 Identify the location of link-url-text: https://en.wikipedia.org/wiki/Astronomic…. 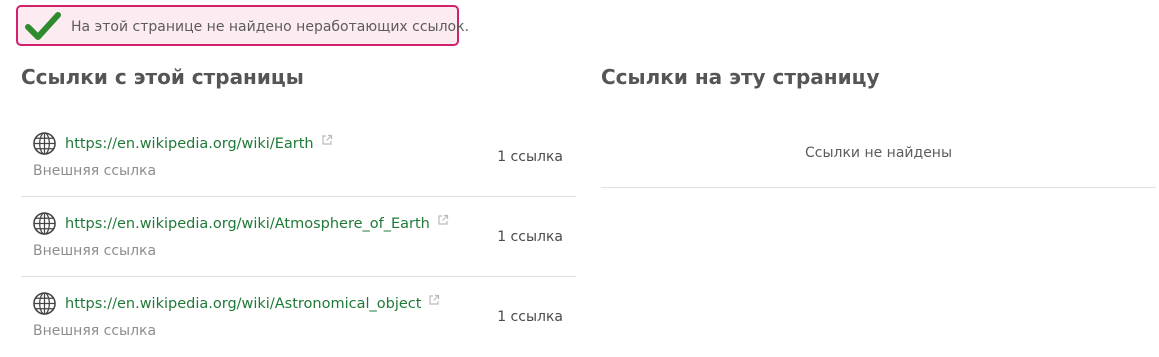
(243, 304).